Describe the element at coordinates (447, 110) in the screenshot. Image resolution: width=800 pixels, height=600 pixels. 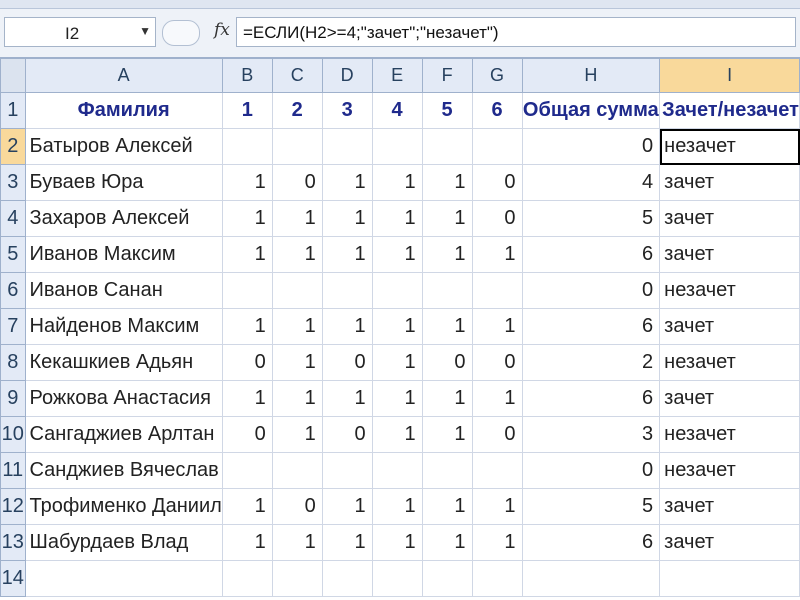
I see `header-cell-task: 5` at that location.